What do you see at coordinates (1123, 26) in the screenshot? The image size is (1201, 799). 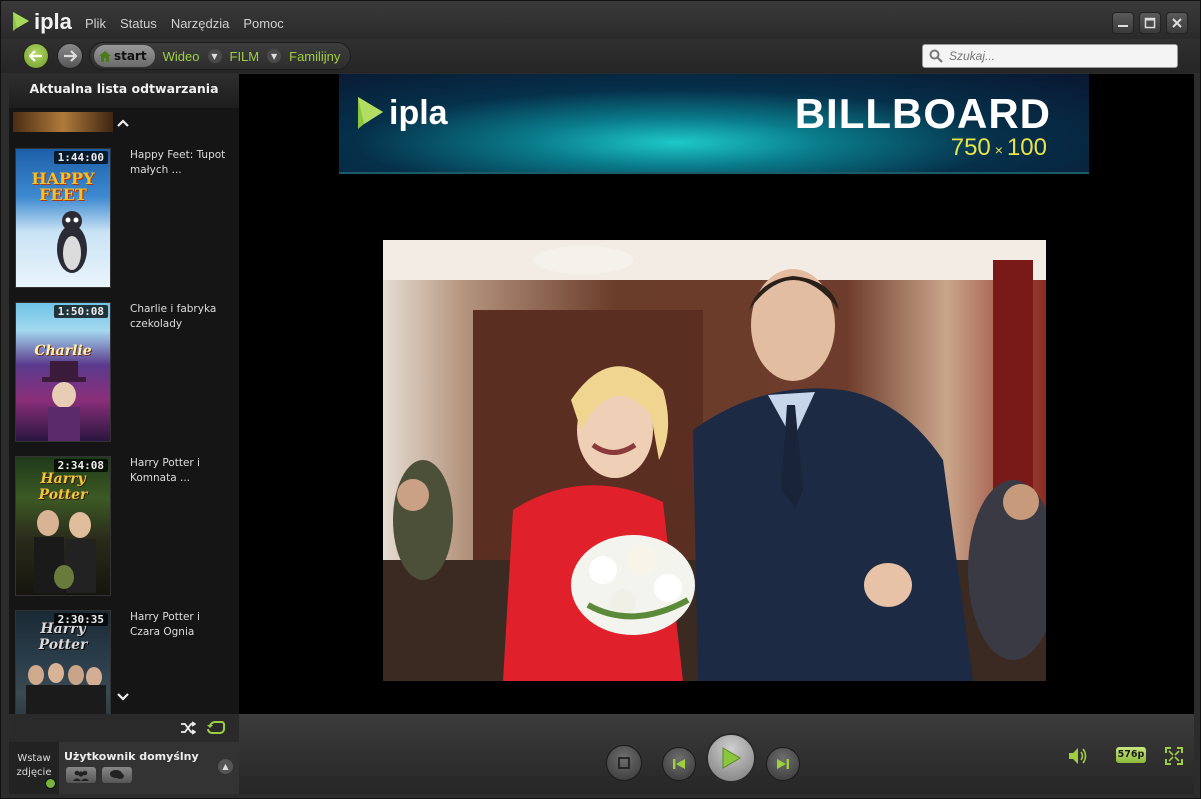 I see `minimize-icon` at bounding box center [1123, 26].